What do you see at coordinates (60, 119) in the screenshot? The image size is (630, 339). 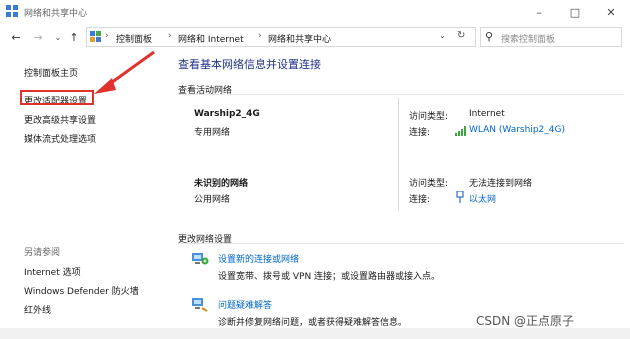 I see `change-advanced-sharing-link: 更改高级共享设置` at bounding box center [60, 119].